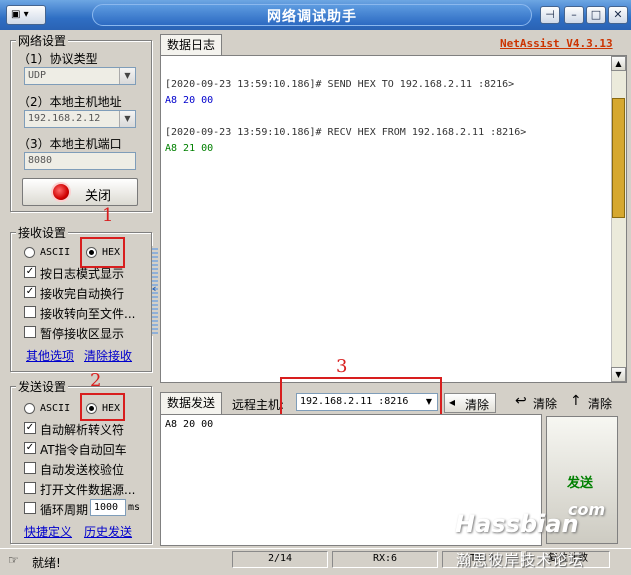 The image size is (631, 575). Describe the element at coordinates (42, 386) in the screenshot. I see `send-settings-title: 发送设置` at that location.